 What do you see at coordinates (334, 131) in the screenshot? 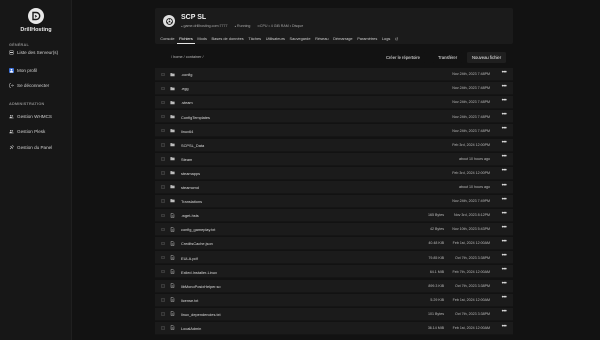
I see `folder-row: linux64 Nov 24th, 2023 7:48PM •••` at bounding box center [334, 131].